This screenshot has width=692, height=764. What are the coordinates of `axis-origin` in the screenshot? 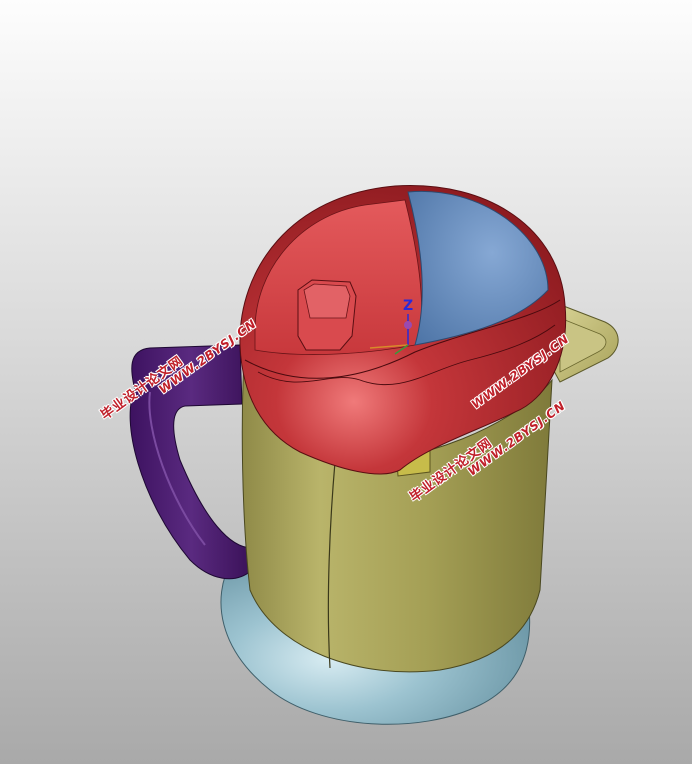 It's located at (408, 325).